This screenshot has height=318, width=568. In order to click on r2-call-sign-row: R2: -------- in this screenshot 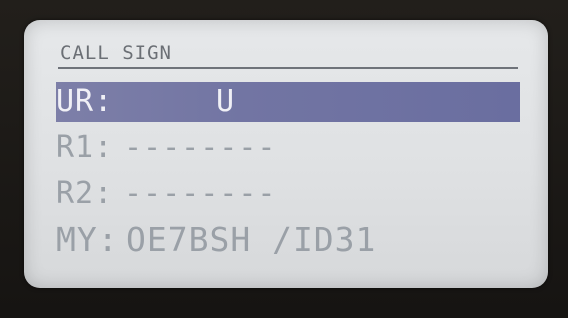, I will do `click(288, 194)`.